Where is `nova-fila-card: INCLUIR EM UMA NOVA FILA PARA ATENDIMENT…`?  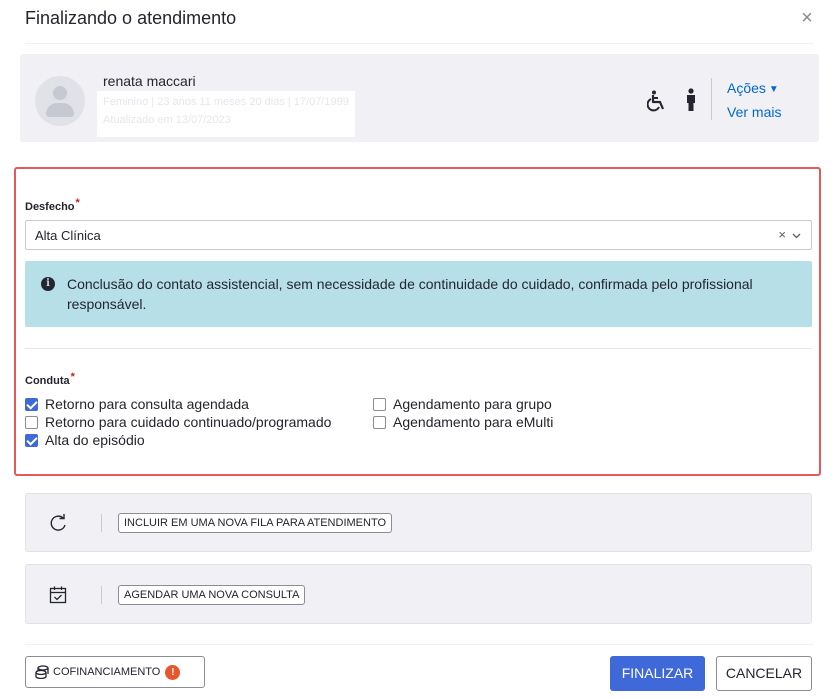 nova-fila-card: INCLUIR EM UMA NOVA FILA PARA ATENDIMENT… is located at coordinates (418, 522).